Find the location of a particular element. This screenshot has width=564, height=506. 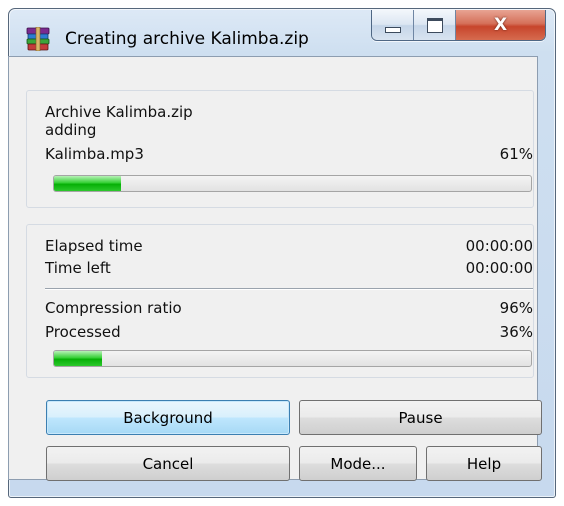

total-progress-fill is located at coordinates (78, 358).